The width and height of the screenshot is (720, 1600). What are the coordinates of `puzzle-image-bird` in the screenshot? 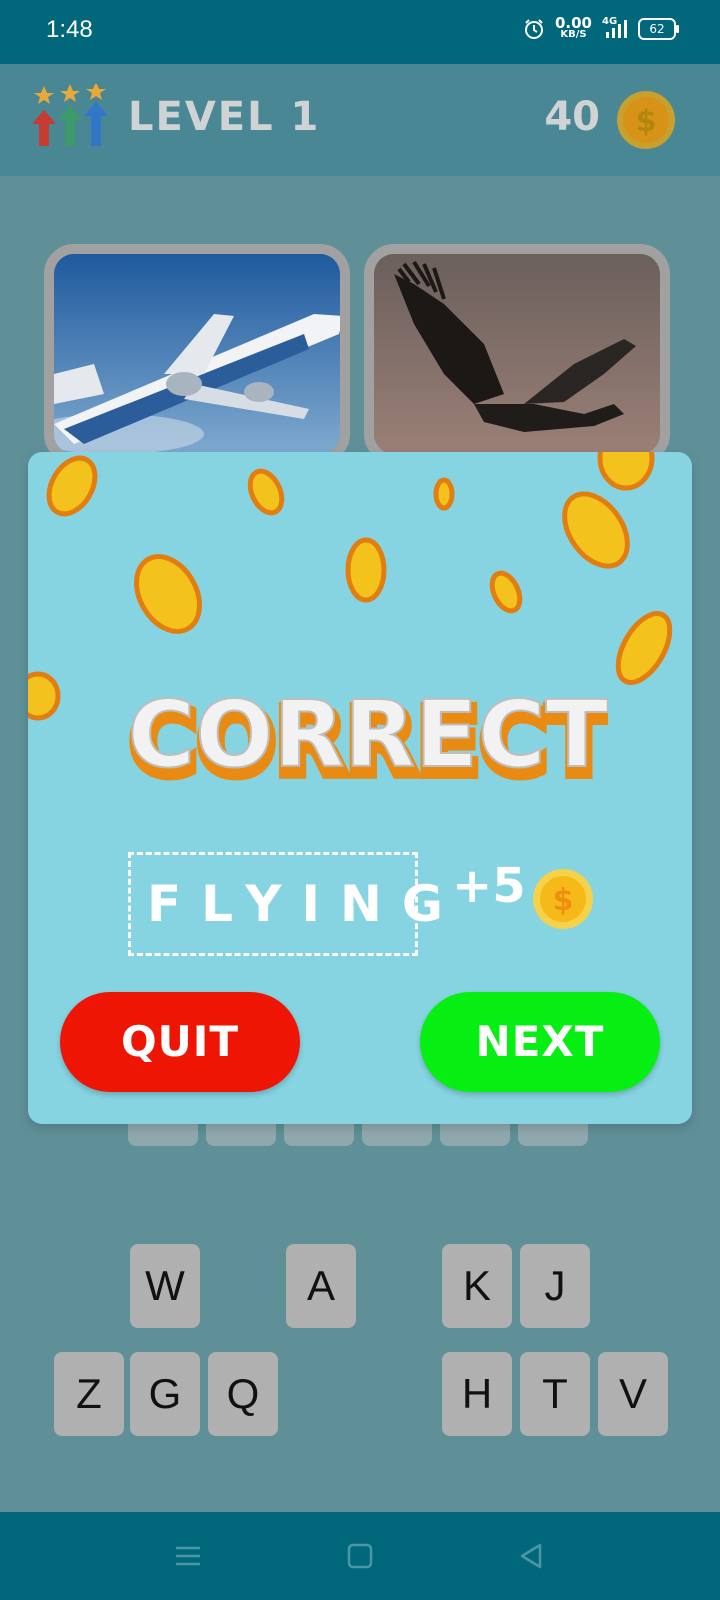 It's located at (517, 354).